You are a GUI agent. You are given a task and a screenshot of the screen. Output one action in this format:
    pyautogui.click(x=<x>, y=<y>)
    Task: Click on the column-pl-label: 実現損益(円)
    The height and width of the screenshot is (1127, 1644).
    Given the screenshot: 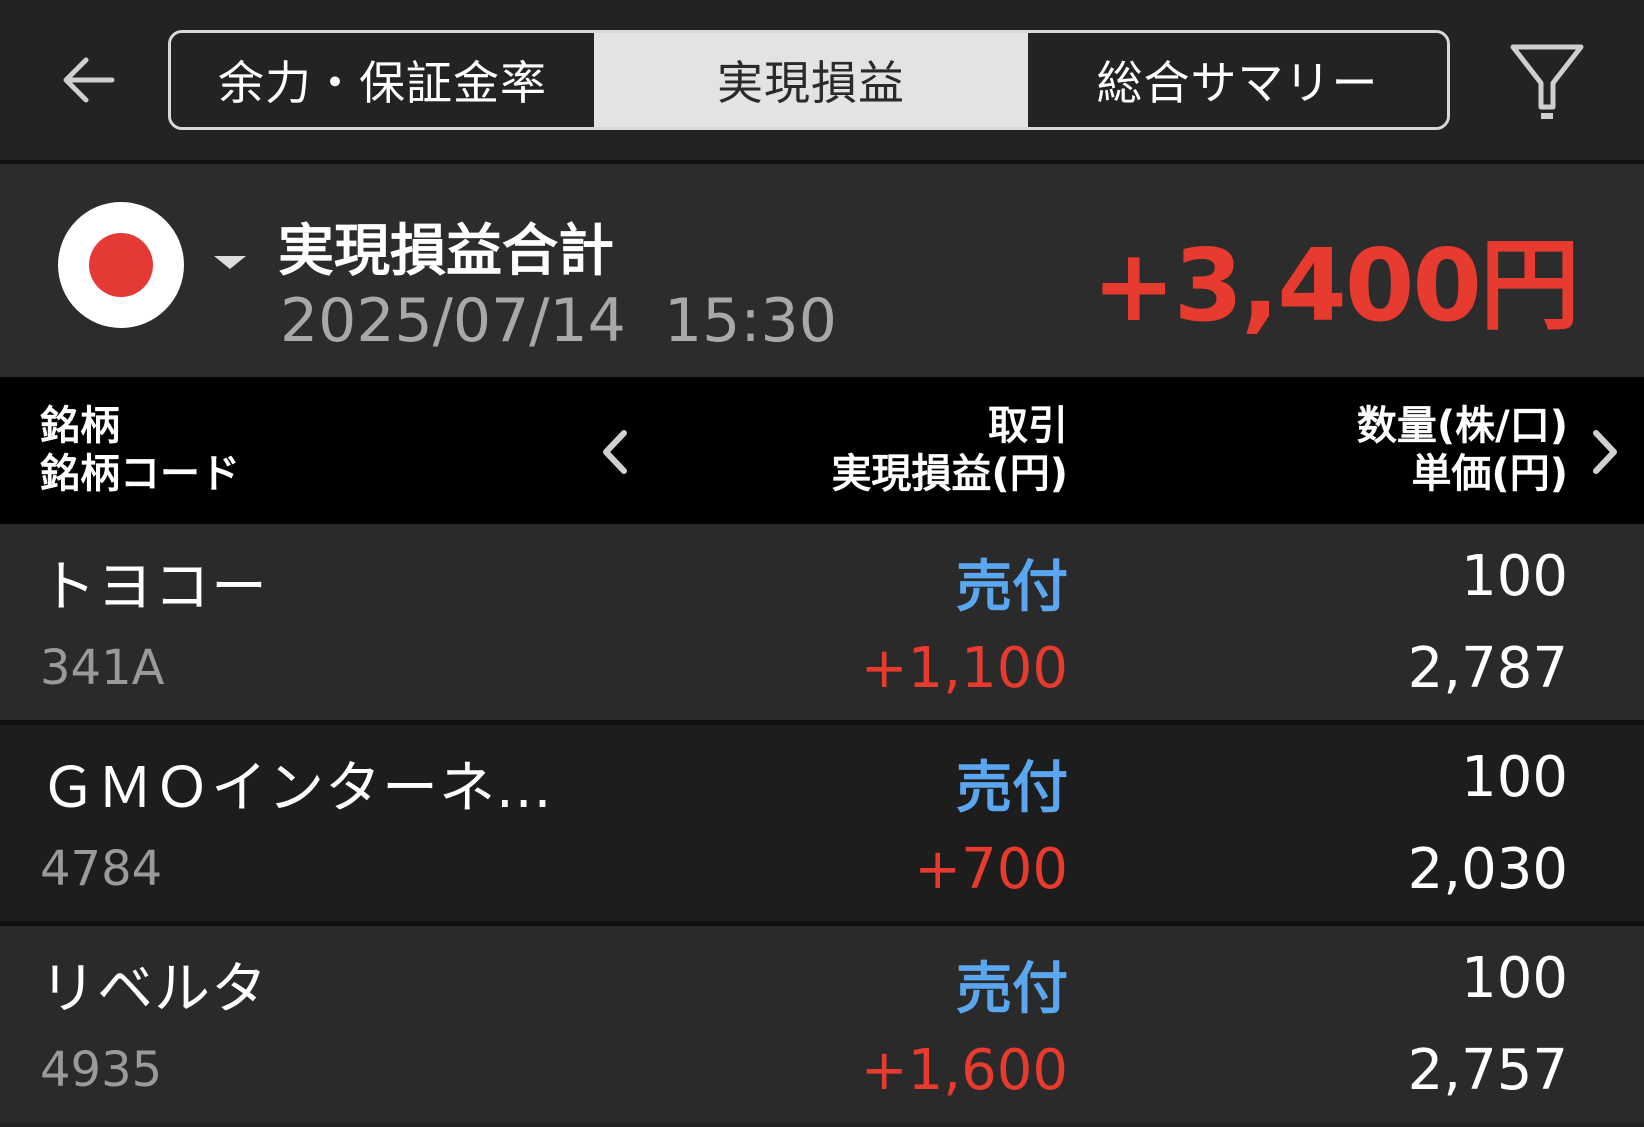 What is the action you would take?
    pyautogui.click(x=949, y=474)
    